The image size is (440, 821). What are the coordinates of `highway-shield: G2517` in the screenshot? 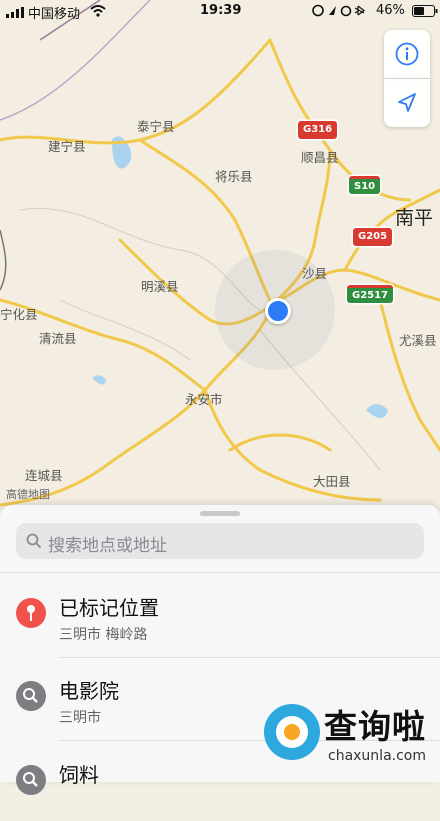 It's located at (370, 294).